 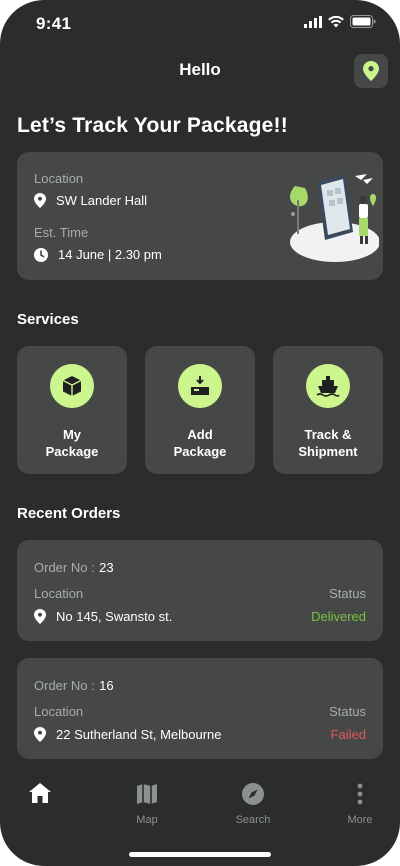 What do you see at coordinates (69, 513) in the screenshot?
I see `recent-orders-title: Recent Orders` at bounding box center [69, 513].